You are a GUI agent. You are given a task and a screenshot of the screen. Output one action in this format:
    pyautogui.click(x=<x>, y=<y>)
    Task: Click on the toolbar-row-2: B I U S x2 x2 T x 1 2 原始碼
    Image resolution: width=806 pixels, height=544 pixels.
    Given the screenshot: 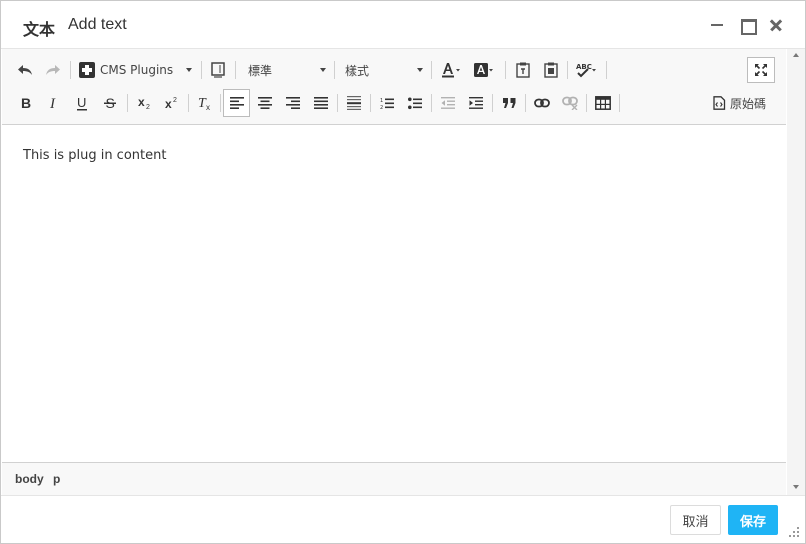 What is the action you would take?
    pyautogui.click(x=394, y=103)
    